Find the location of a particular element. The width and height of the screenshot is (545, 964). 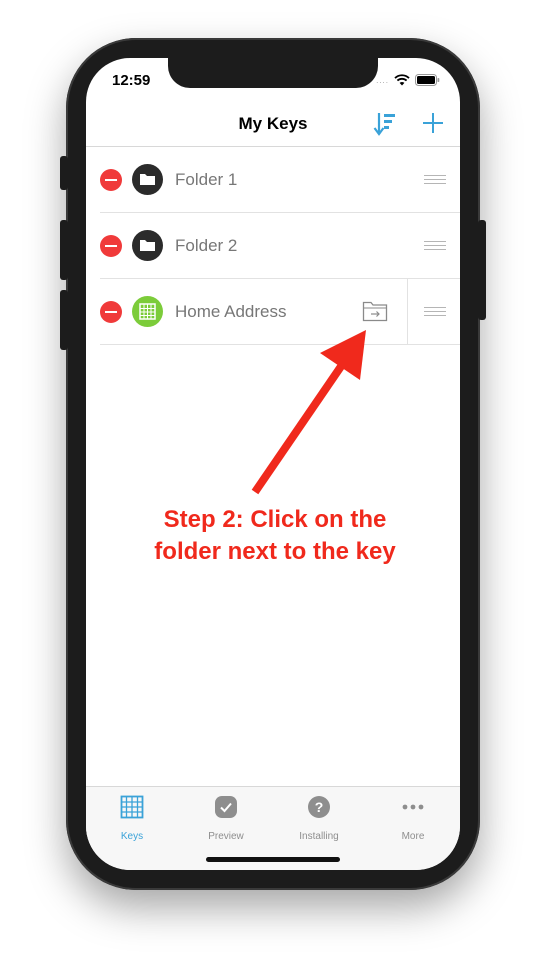

more-dots-icon is located at coordinates (413, 807).